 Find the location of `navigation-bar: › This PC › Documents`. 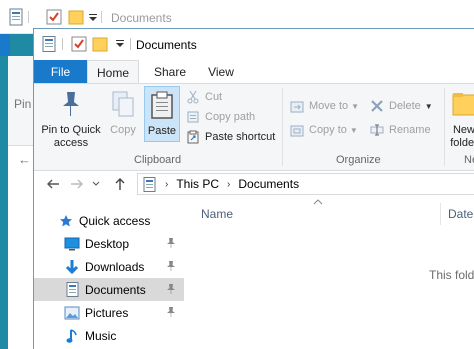

navigation-bar: › This PC › Documents is located at coordinates (254, 184).